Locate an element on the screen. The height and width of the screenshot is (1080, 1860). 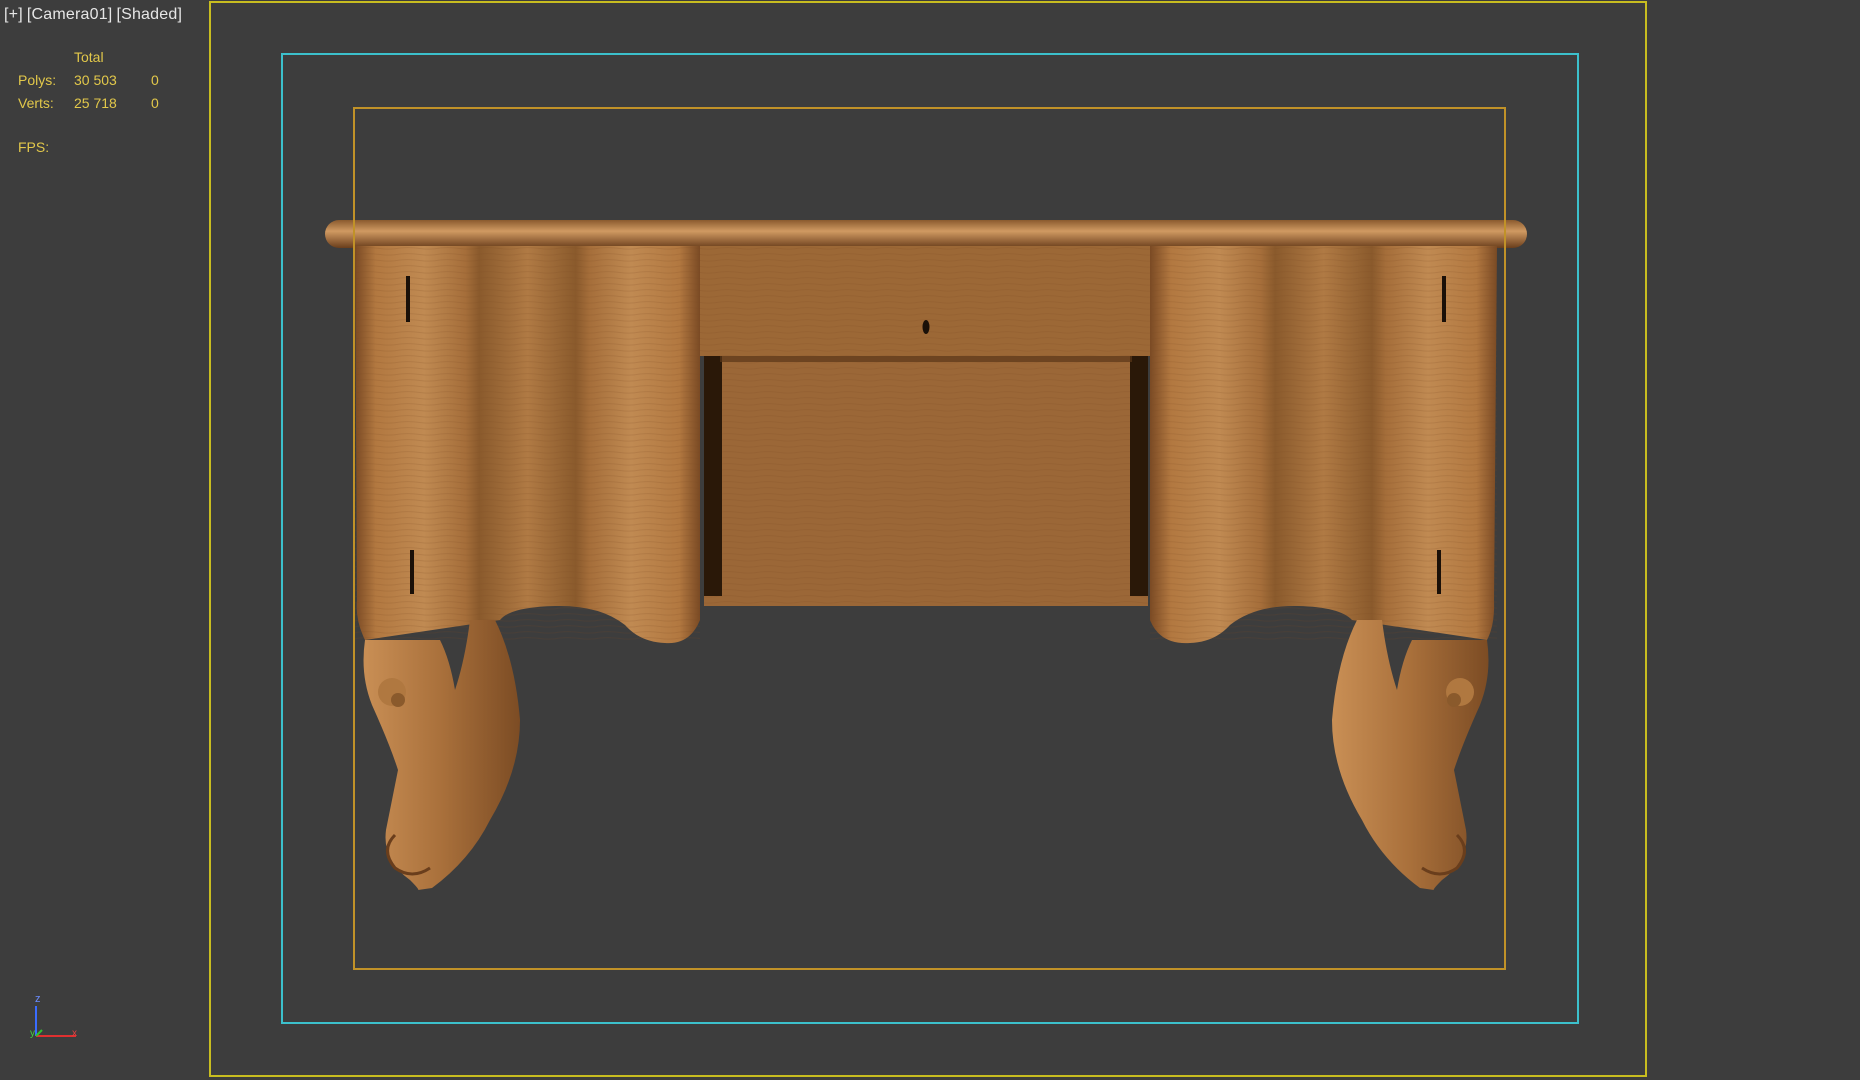
viewport-menu-plus: [+] is located at coordinates (13, 14).